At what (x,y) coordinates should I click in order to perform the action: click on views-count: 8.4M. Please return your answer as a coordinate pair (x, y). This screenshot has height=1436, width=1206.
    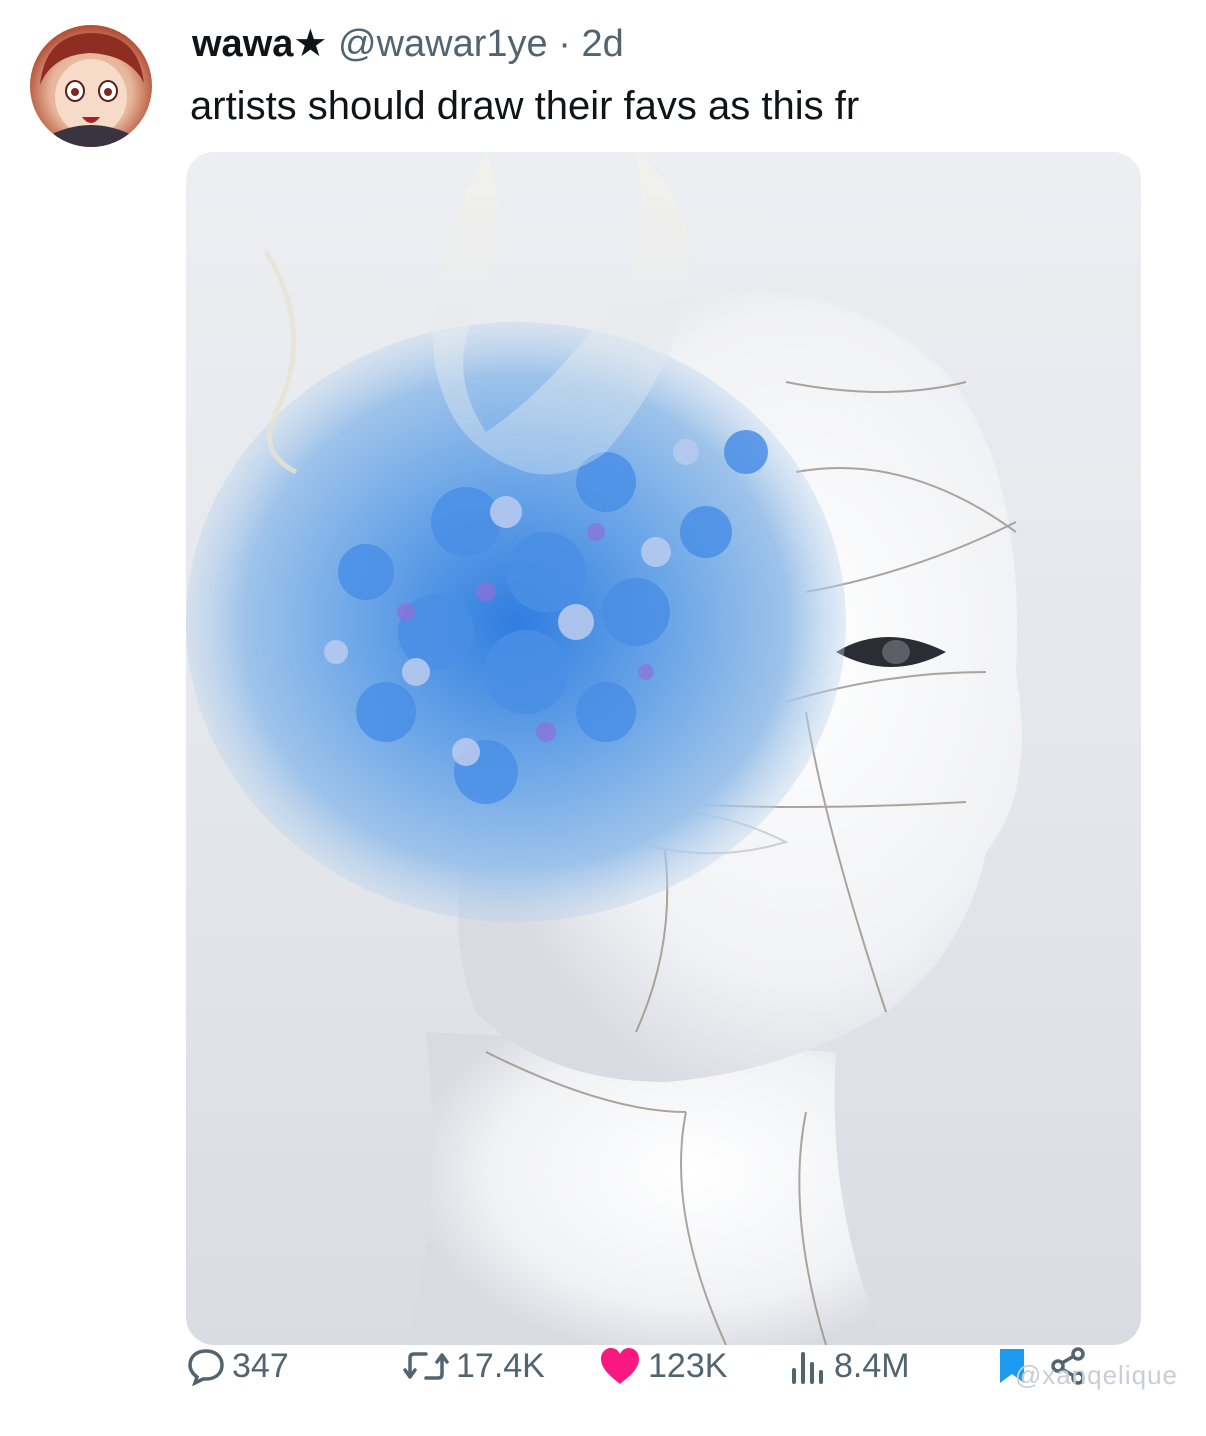
    Looking at the image, I should click on (872, 1365).